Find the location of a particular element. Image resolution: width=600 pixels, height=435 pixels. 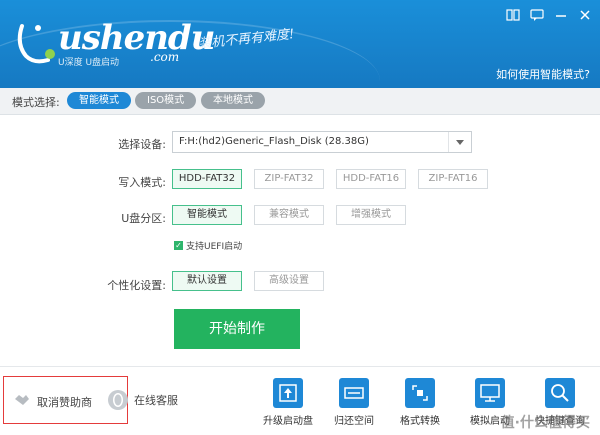

tool-format-convert: 格式转换 is located at coordinates (420, 402).